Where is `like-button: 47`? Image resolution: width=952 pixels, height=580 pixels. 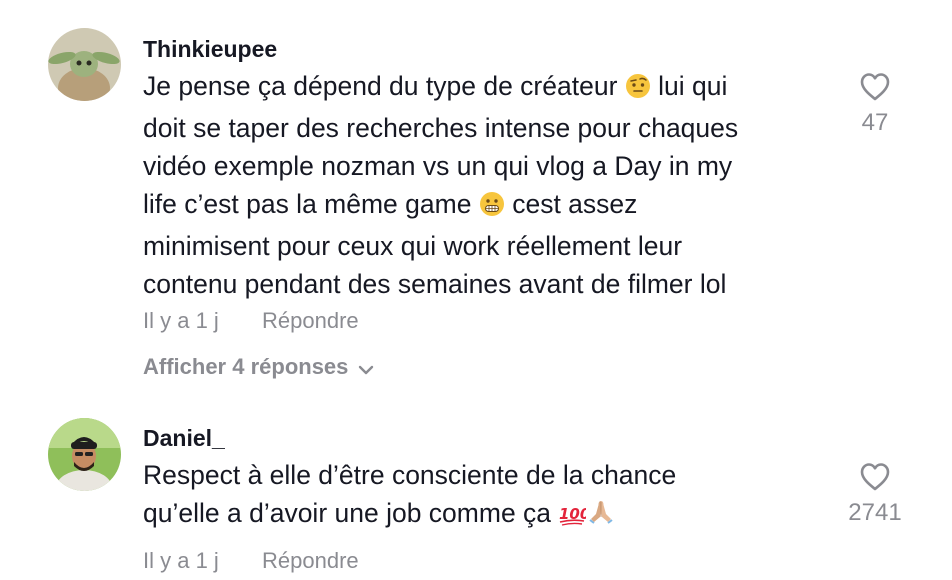
like-button: 47 is located at coordinates (875, 104).